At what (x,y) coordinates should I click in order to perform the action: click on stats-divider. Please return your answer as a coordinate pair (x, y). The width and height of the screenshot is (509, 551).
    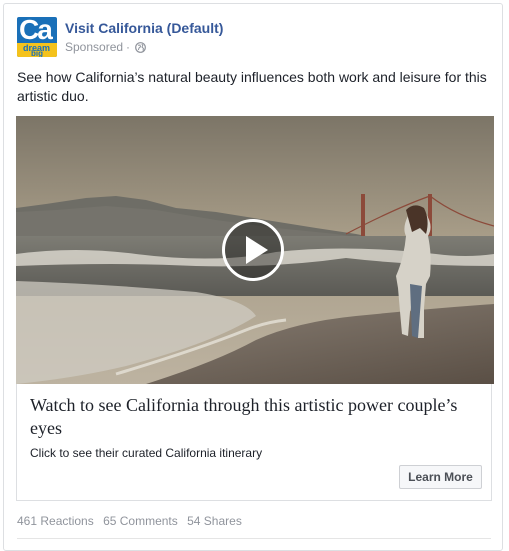
    Looking at the image, I should click on (254, 538).